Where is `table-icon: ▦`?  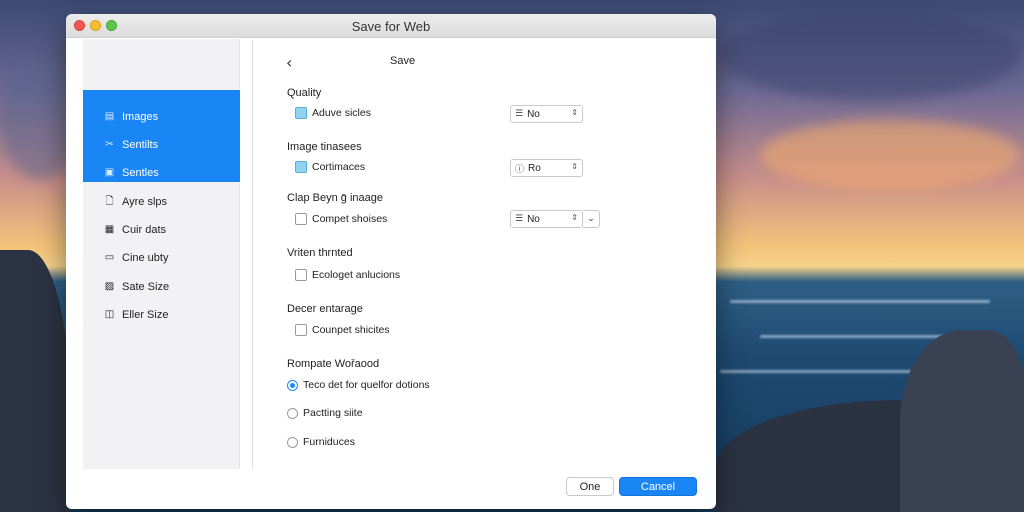
table-icon: ▦ is located at coordinates (109, 229).